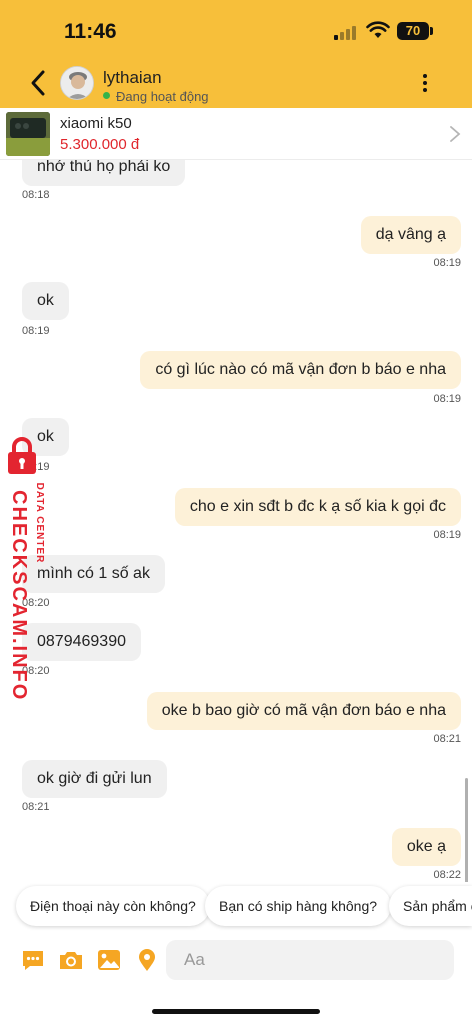 This screenshot has width=472, height=1024. What do you see at coordinates (104, 173) in the screenshot?
I see `message-incoming: nhớ thủ họ phải ko` at bounding box center [104, 173].